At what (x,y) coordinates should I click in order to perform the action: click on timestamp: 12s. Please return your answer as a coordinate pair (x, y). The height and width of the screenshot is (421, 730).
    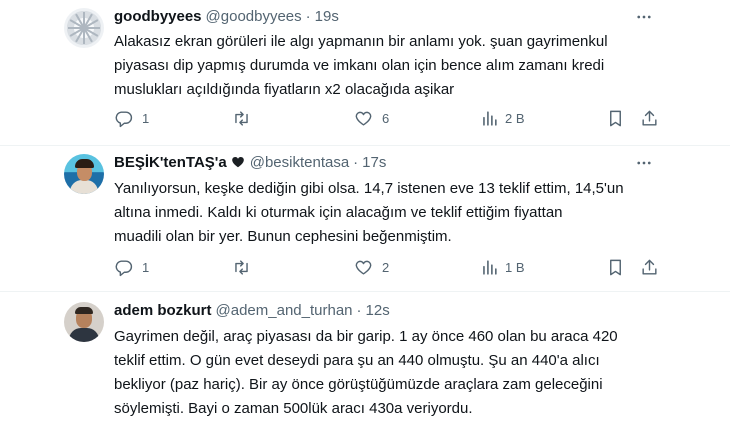
    Looking at the image, I should click on (378, 310).